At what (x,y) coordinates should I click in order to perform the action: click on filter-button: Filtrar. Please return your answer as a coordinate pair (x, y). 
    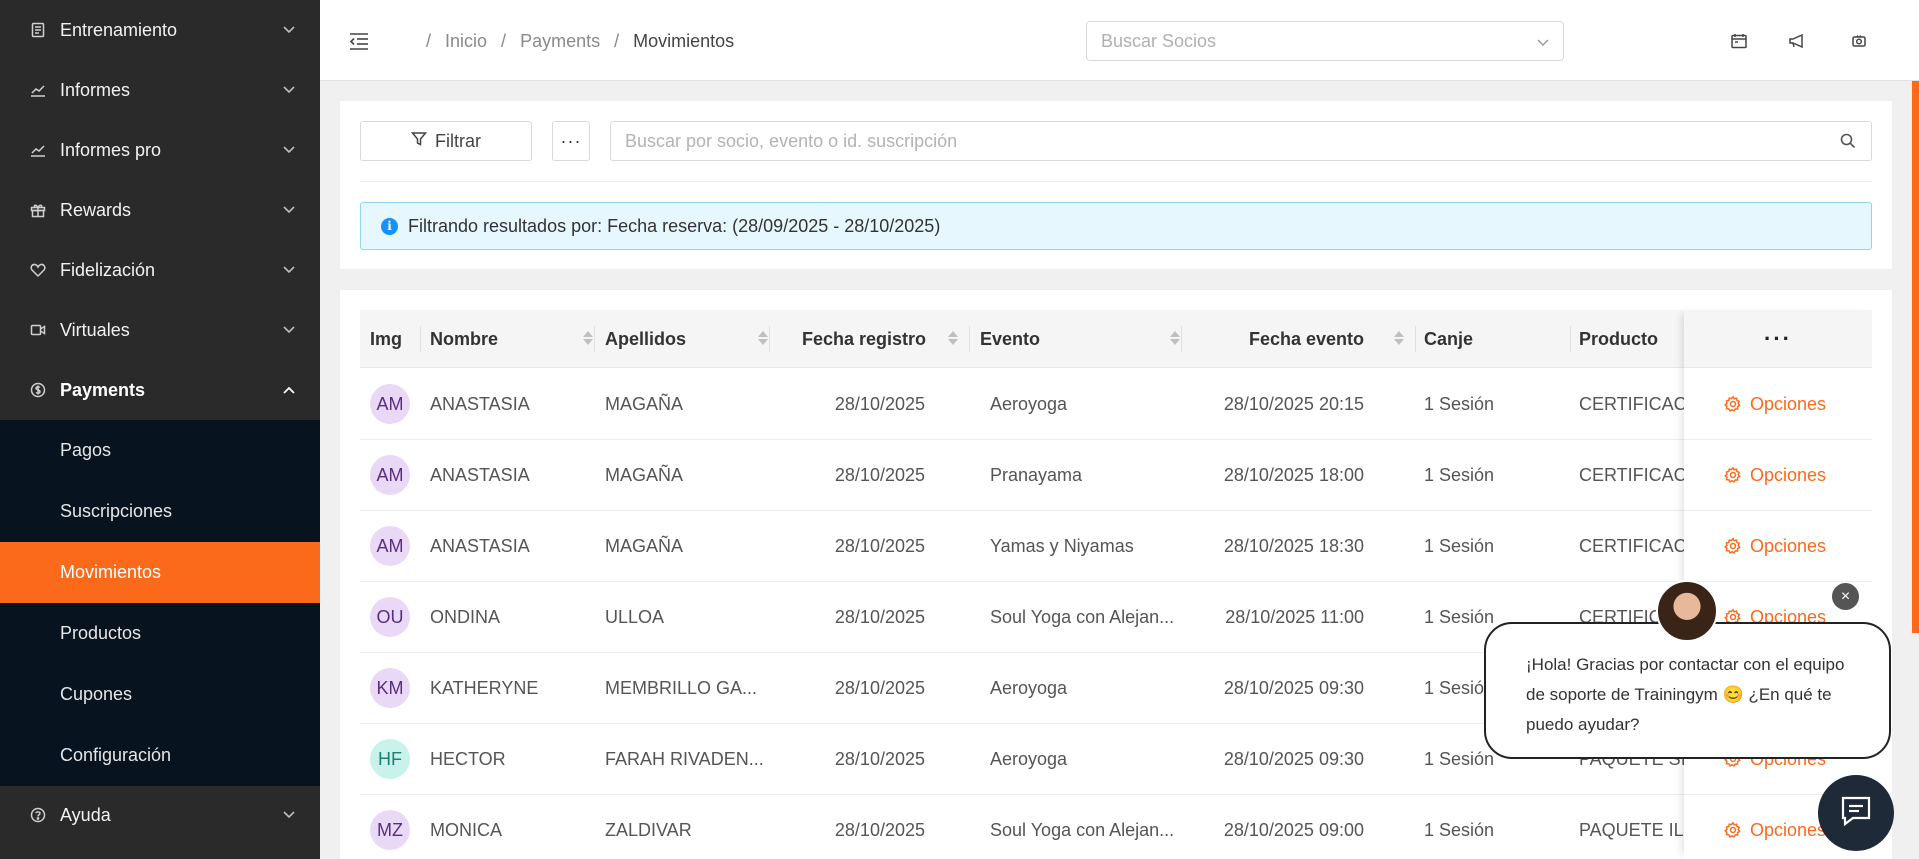
    Looking at the image, I should click on (446, 141).